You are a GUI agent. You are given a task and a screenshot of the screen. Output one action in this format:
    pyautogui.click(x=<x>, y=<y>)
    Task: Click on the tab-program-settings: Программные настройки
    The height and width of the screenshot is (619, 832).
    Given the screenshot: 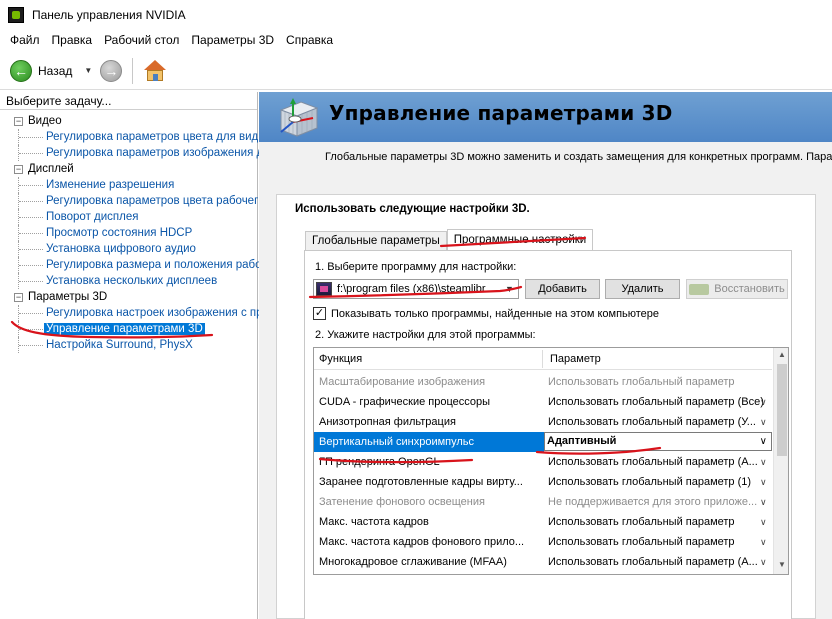 What is the action you would take?
    pyautogui.click(x=520, y=240)
    